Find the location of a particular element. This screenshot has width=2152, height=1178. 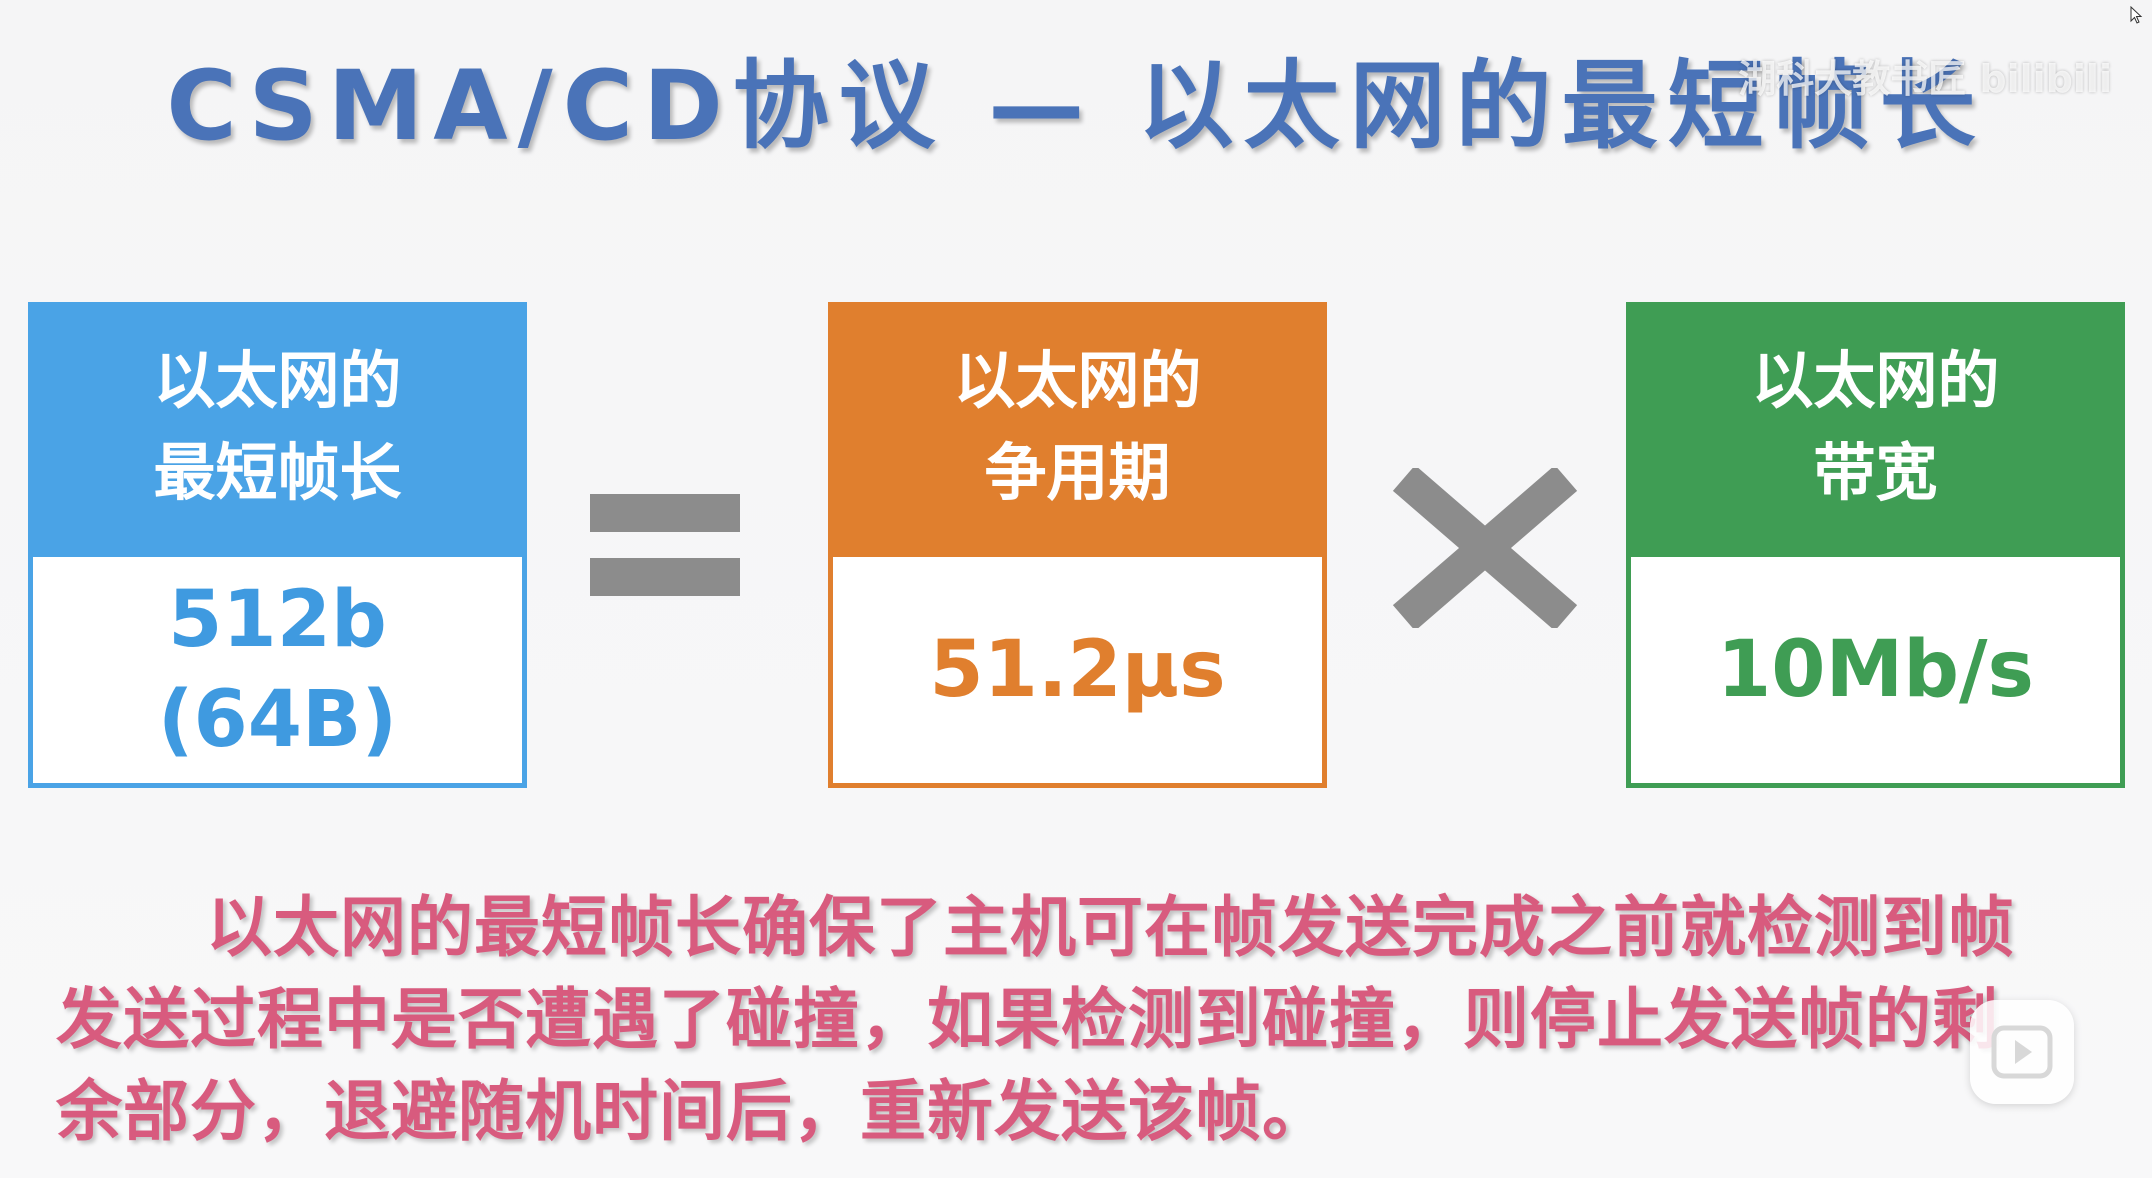

min-frame-length-label-line1: 以太网的 is located at coordinates (277, 380).